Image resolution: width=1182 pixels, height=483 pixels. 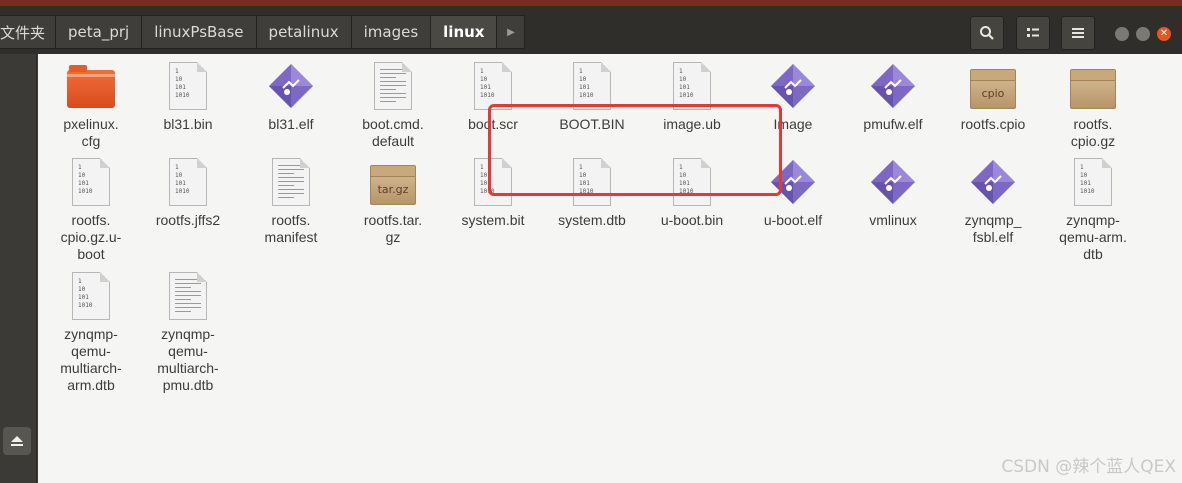 I want to click on file-item: tar.gz rootfs.tar. gz, so click(x=393, y=199).